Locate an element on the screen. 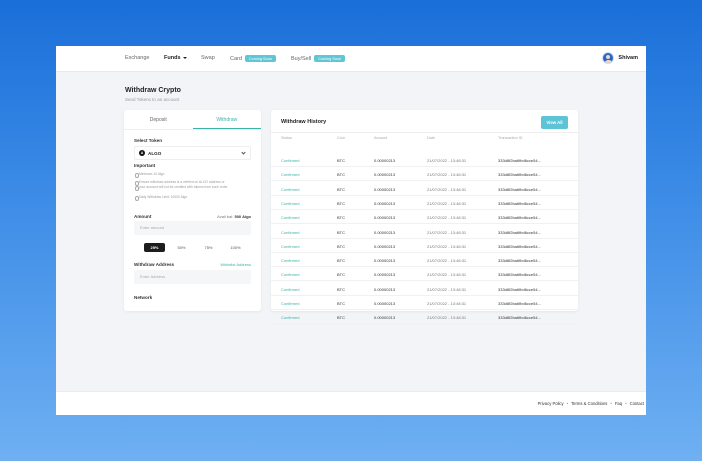 The image size is (702, 461). avail-value: 500 Algo is located at coordinates (242, 216).